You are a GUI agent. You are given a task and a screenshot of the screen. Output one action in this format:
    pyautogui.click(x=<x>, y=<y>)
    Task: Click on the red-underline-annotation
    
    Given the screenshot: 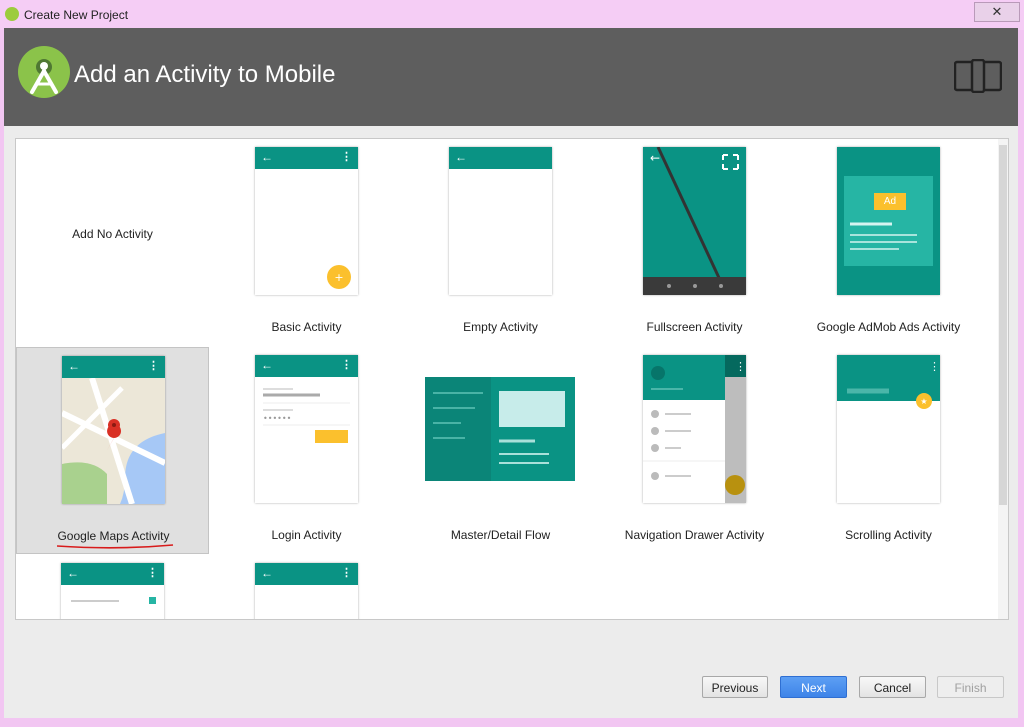 What is the action you would take?
    pyautogui.click(x=115, y=546)
    